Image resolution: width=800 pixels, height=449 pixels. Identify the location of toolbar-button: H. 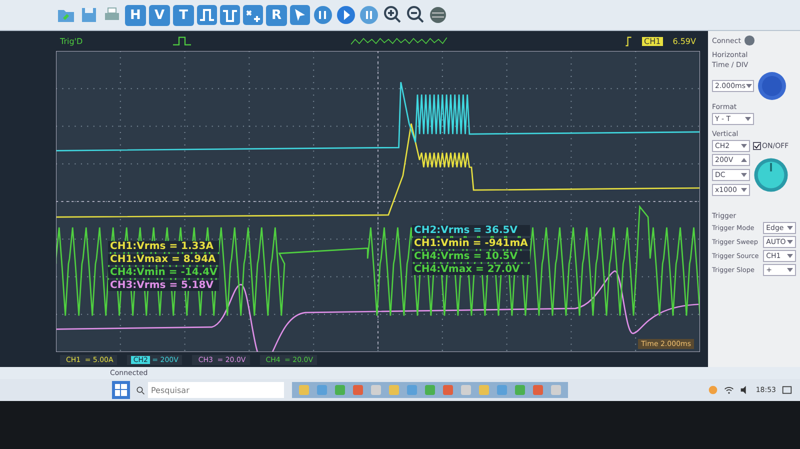
(135, 15).